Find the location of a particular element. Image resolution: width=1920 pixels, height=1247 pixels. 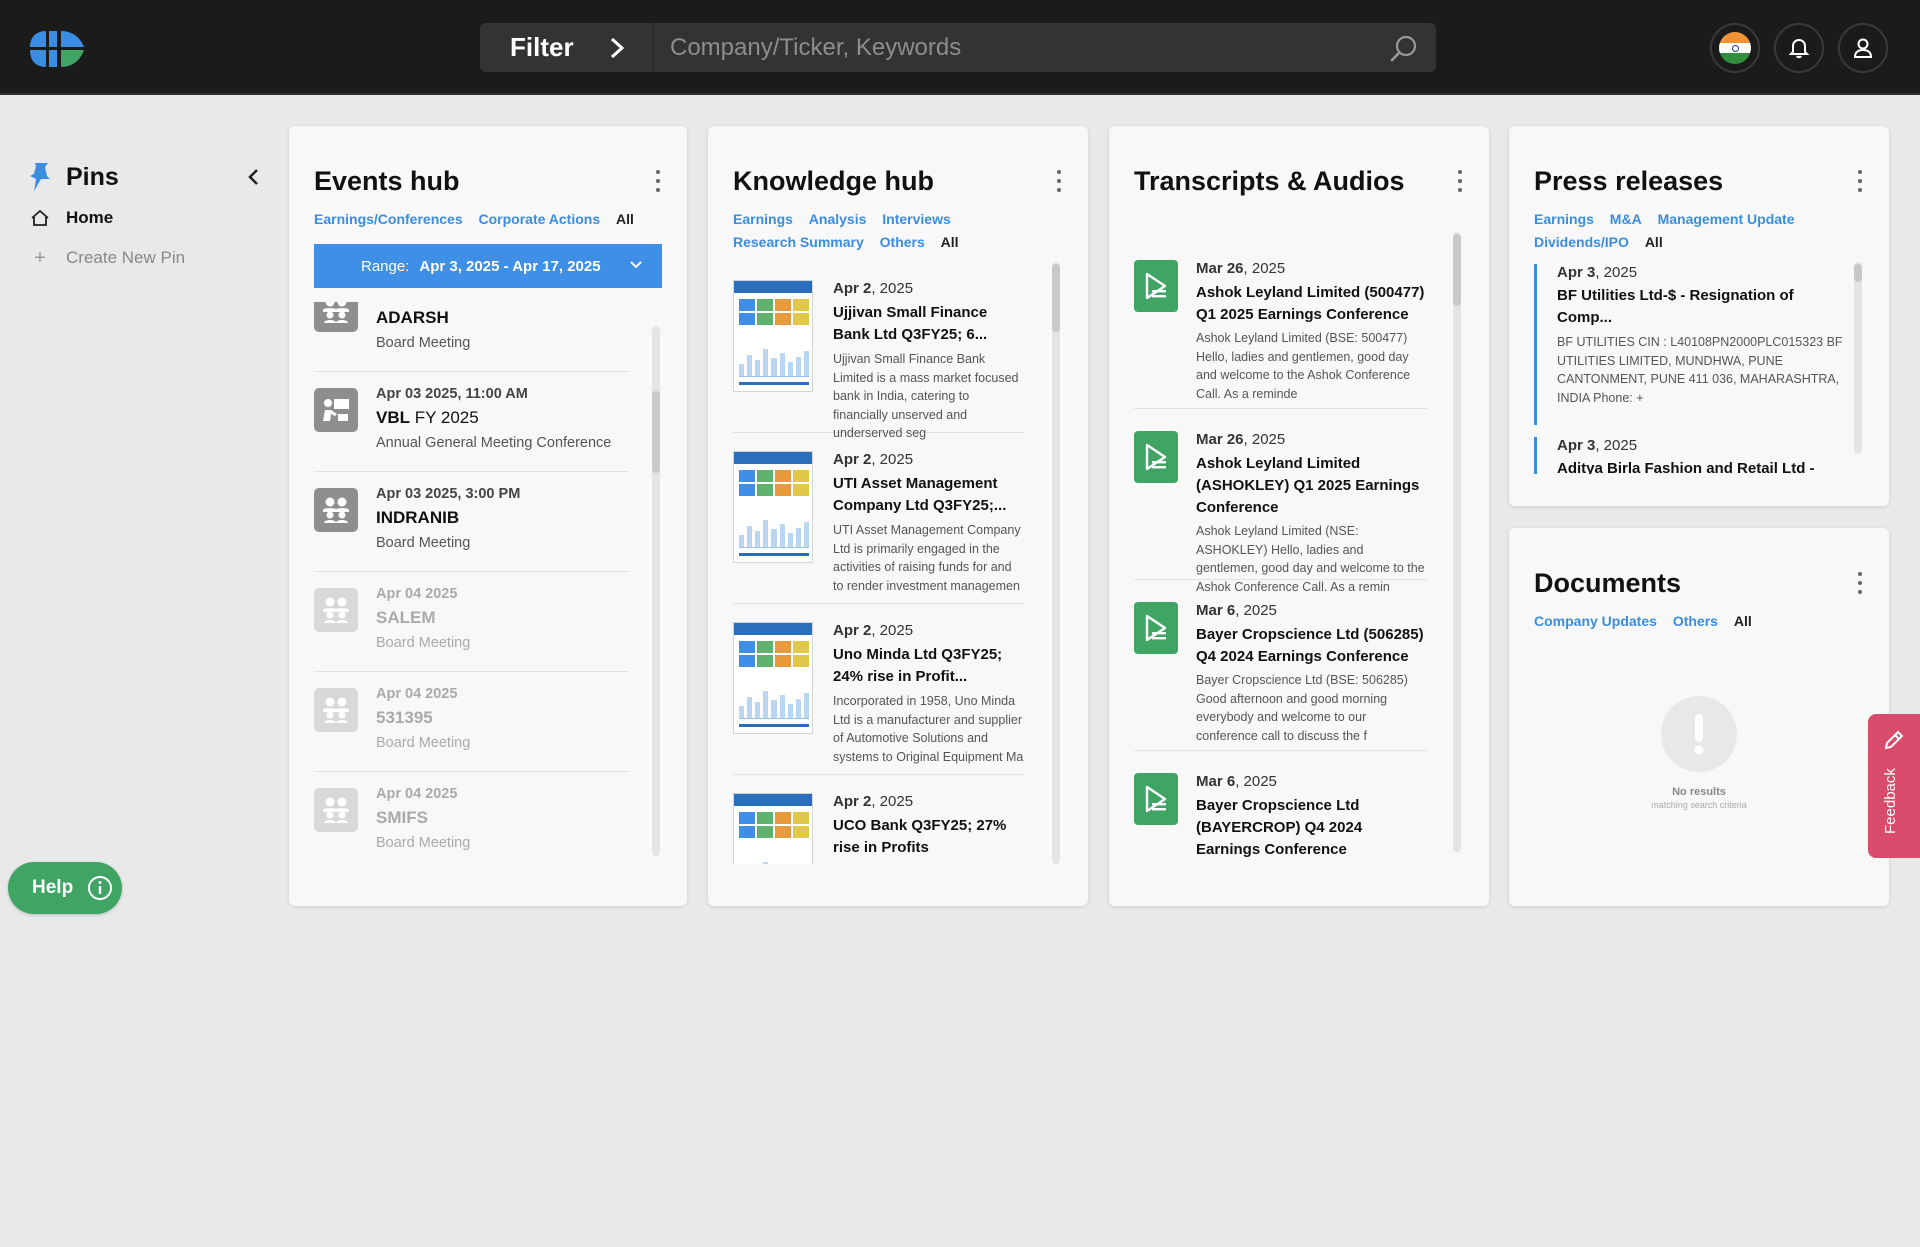

feedback-button: Feedback is located at coordinates (1894, 786).